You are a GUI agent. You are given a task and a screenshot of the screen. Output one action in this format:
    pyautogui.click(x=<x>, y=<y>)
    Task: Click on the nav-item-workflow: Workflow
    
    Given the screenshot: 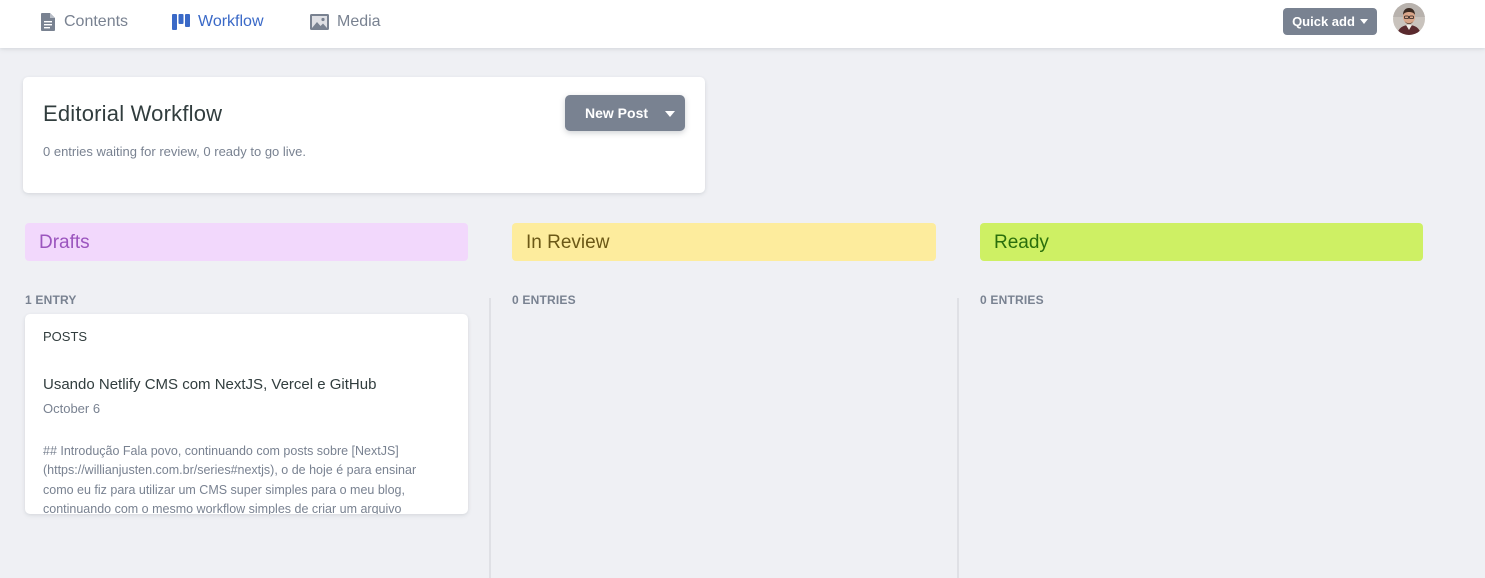 What is the action you would take?
    pyautogui.click(x=218, y=22)
    